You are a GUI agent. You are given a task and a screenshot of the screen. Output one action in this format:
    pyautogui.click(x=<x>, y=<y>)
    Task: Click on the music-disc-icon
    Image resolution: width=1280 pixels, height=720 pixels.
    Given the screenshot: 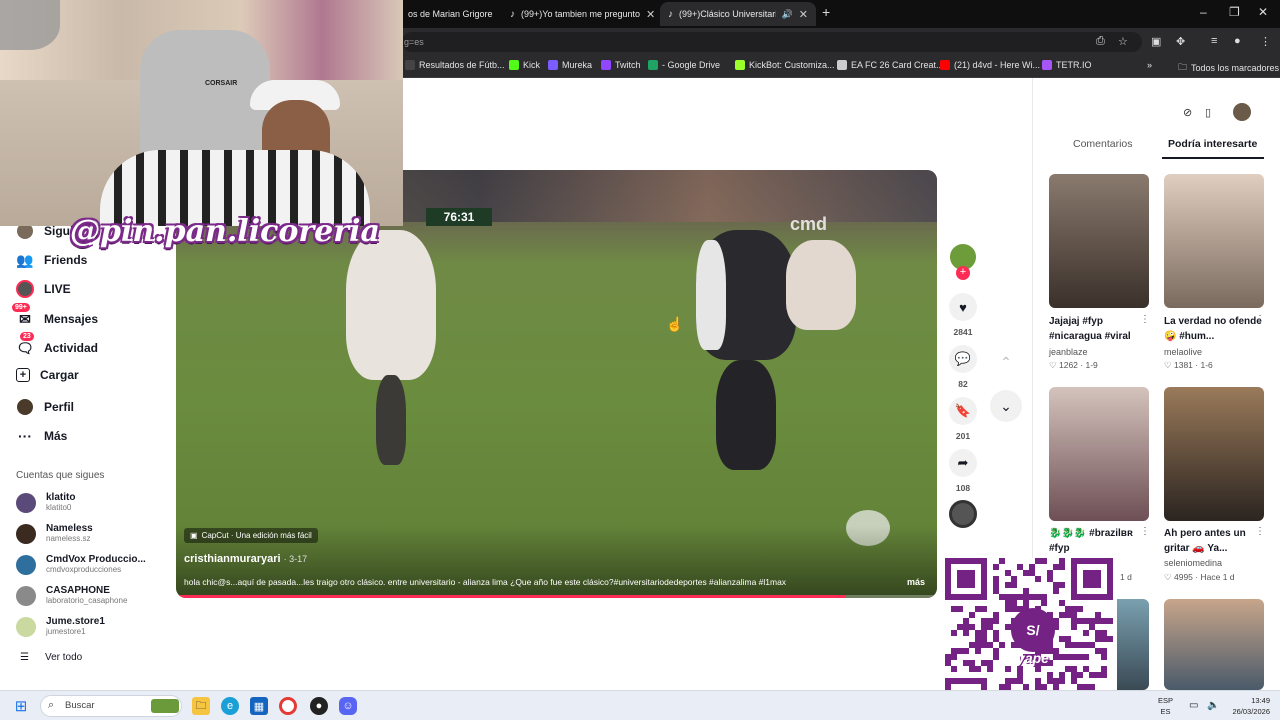 What is the action you would take?
    pyautogui.click(x=963, y=514)
    